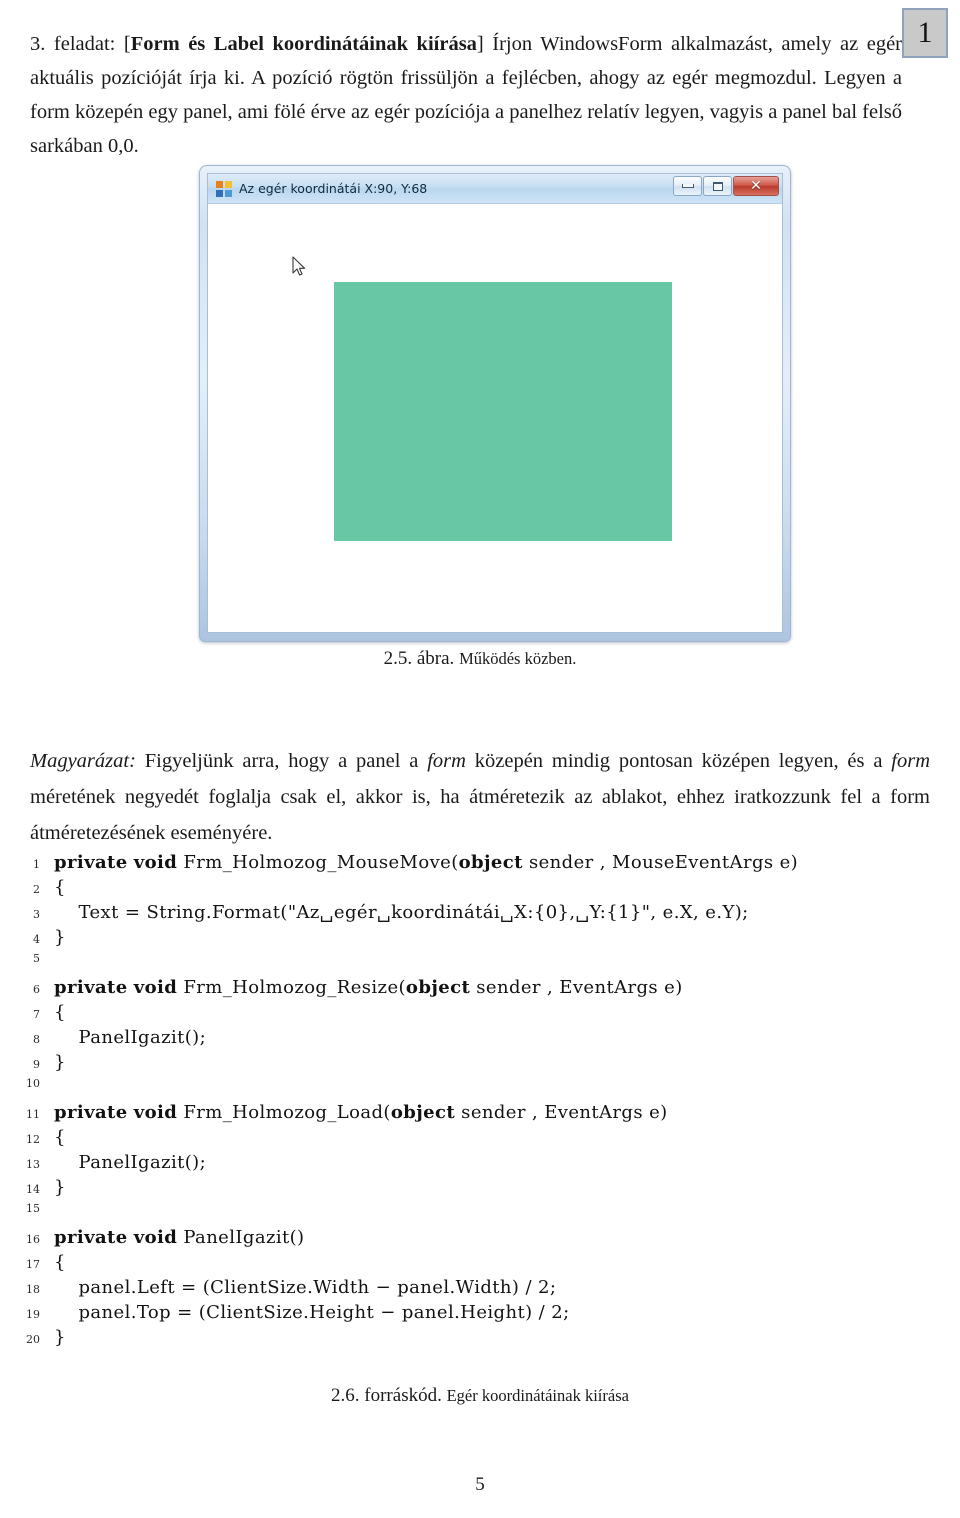 The width and height of the screenshot is (960, 1518). What do you see at coordinates (446, 760) in the screenshot?
I see `explanation-emphasis-form-1: form` at bounding box center [446, 760].